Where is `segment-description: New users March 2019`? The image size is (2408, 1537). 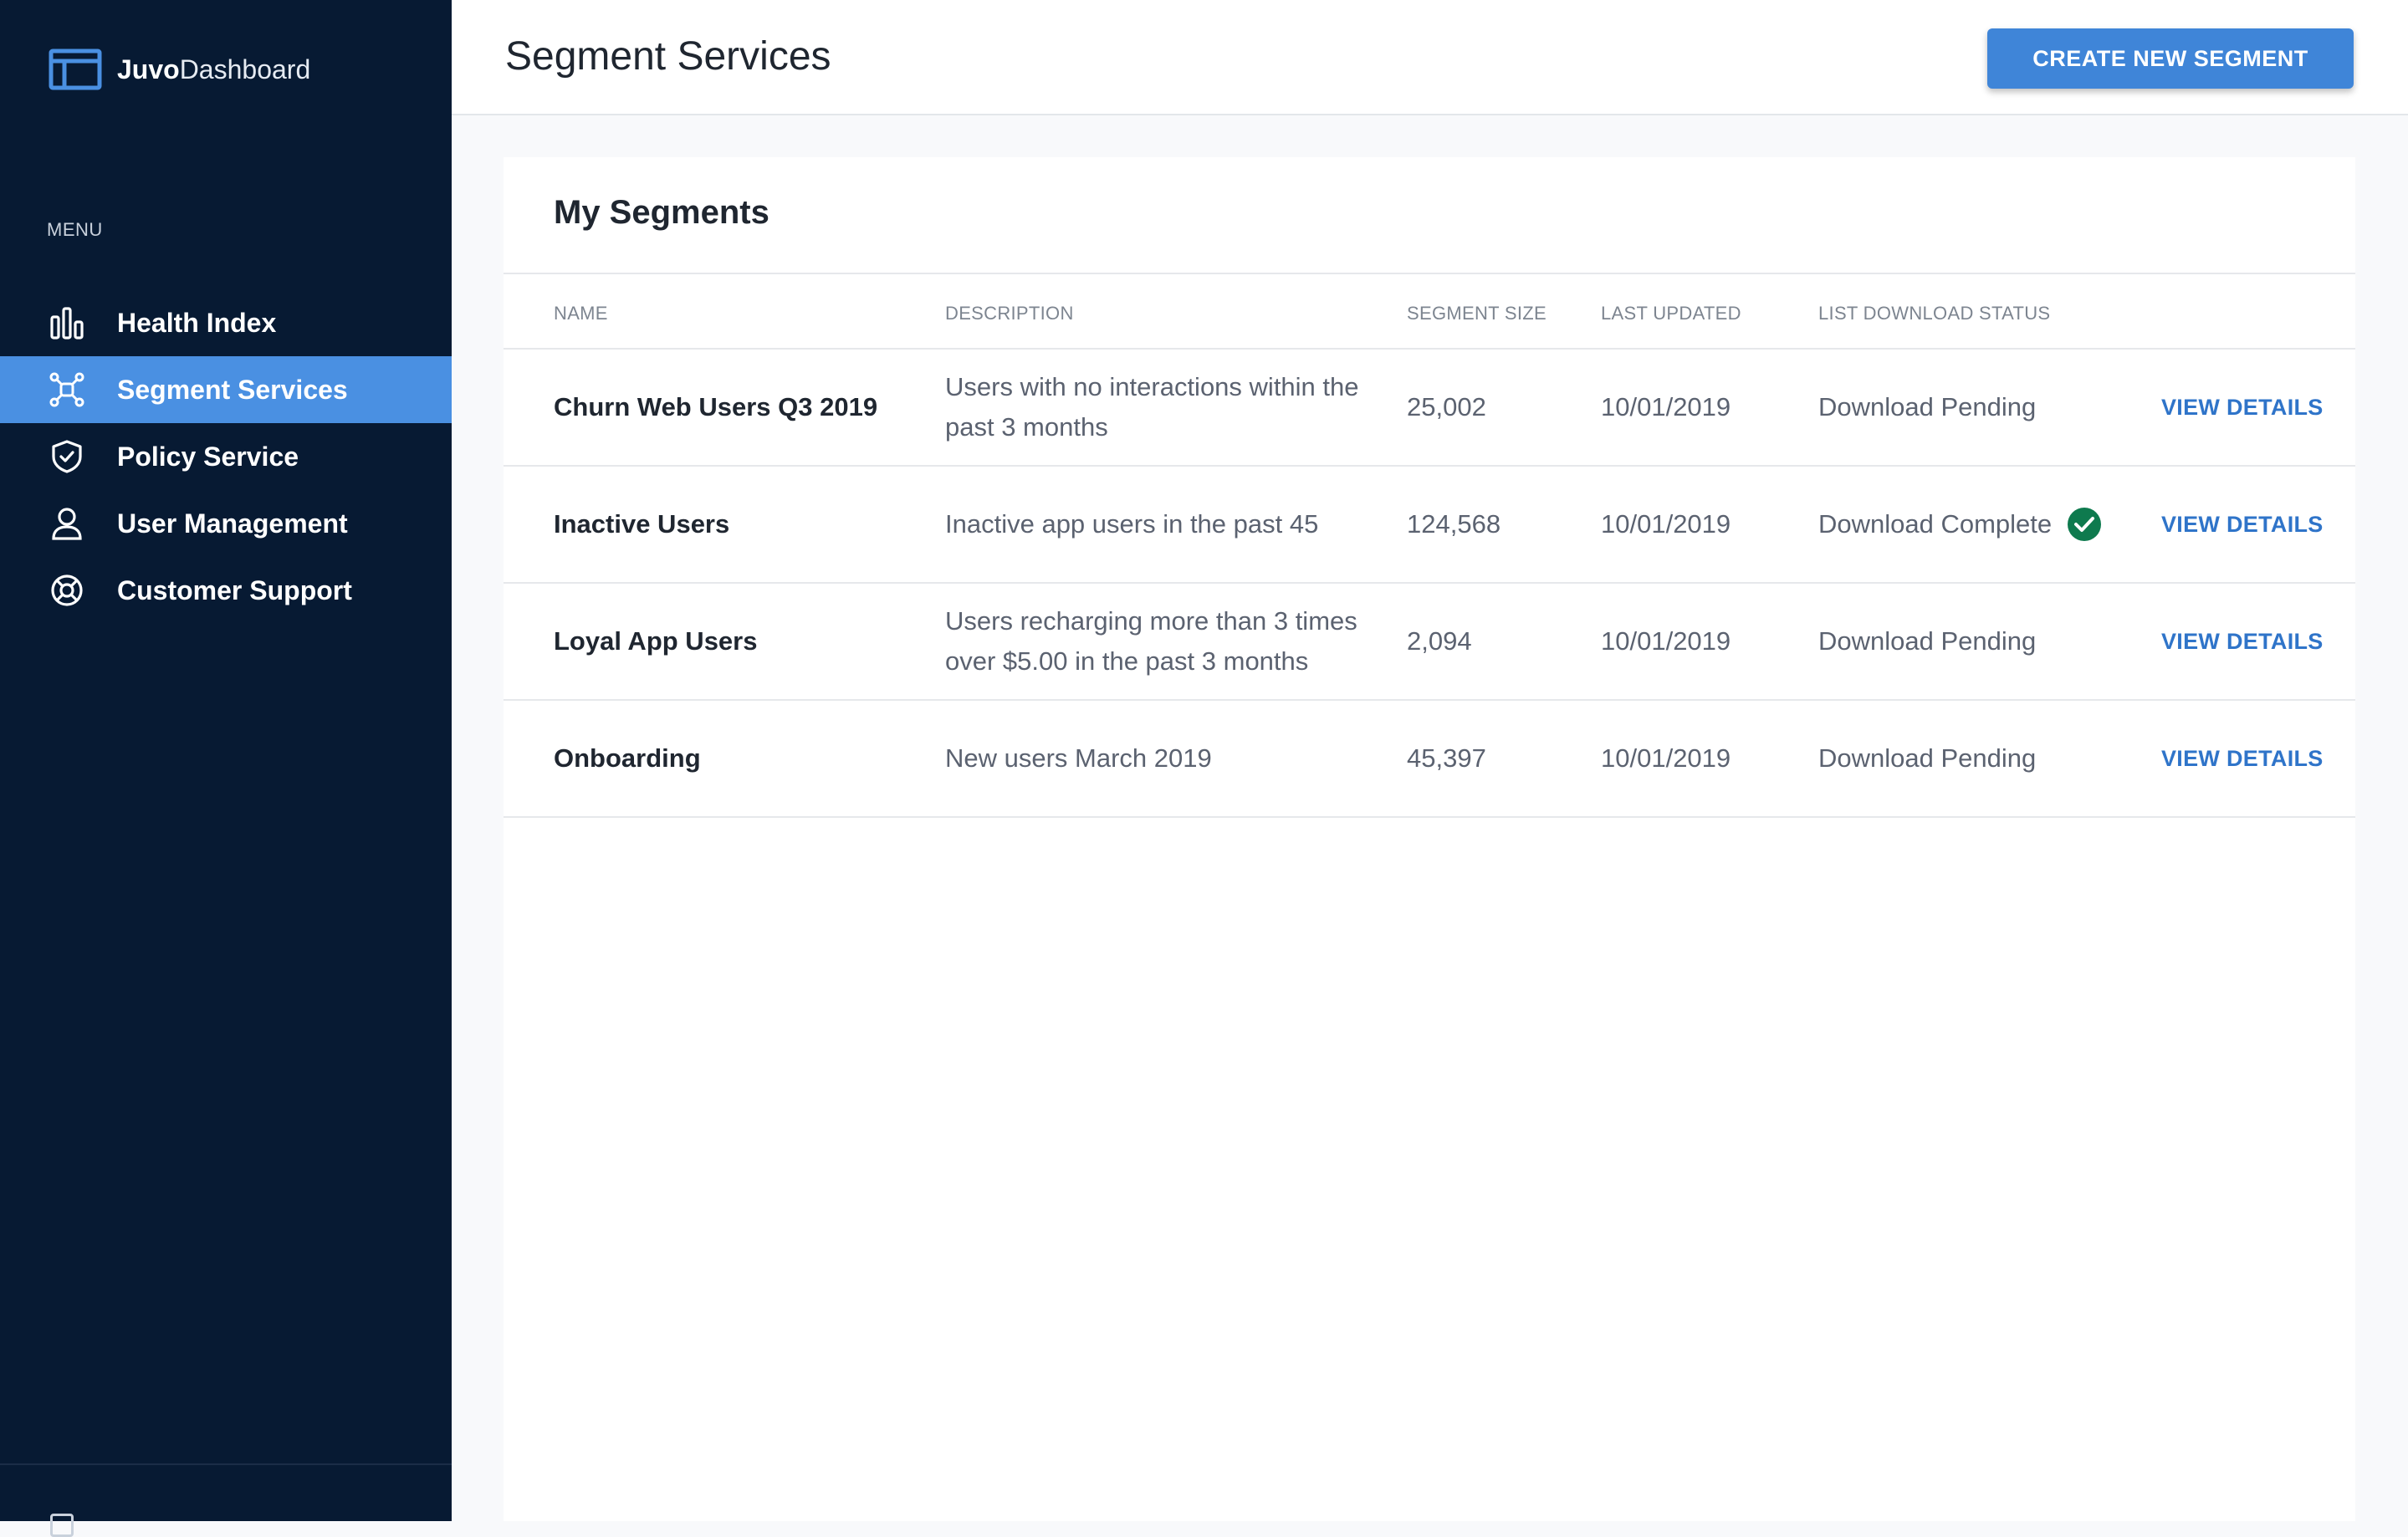
segment-description: New users March 2019 is located at coordinates (1078, 758).